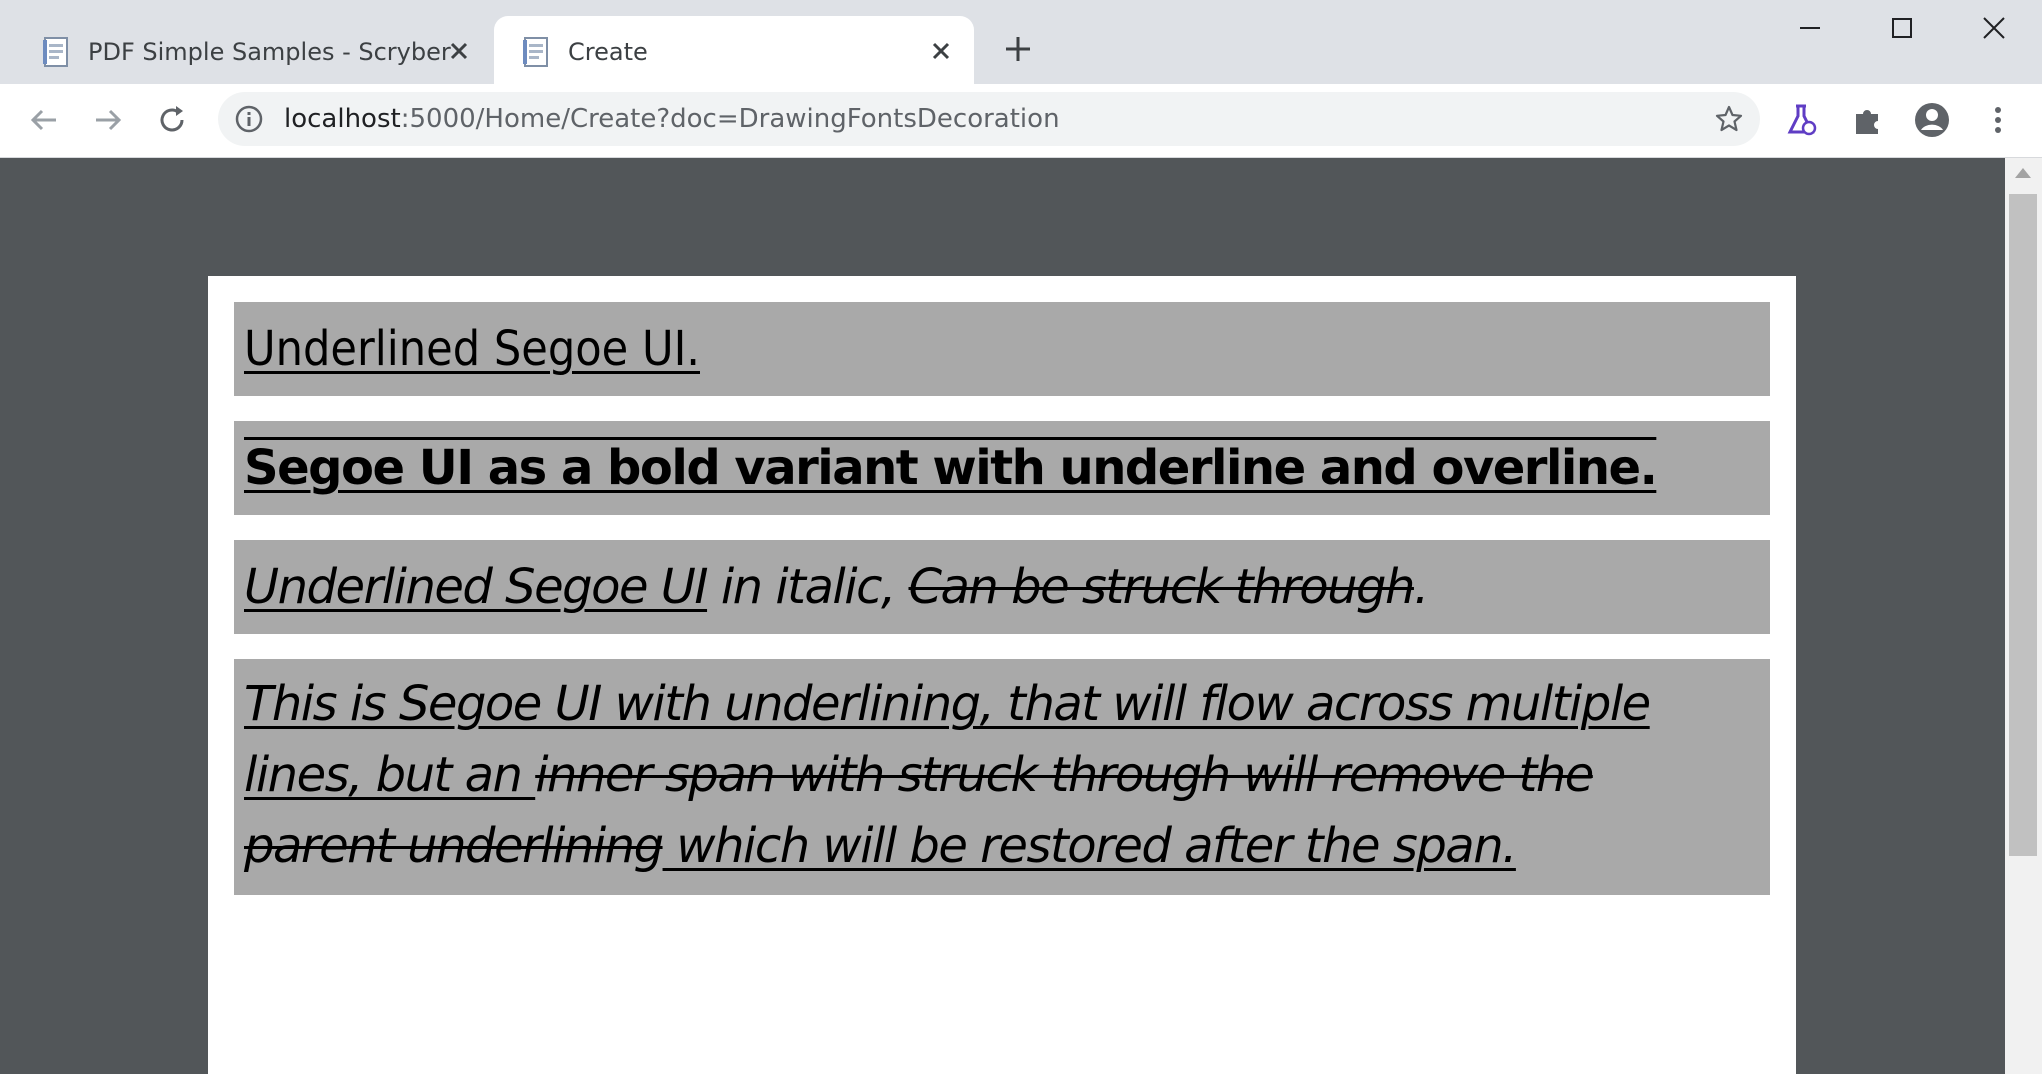 Image resolution: width=2042 pixels, height=1074 pixels. What do you see at coordinates (1810, 28) in the screenshot?
I see `minimize-icon` at bounding box center [1810, 28].